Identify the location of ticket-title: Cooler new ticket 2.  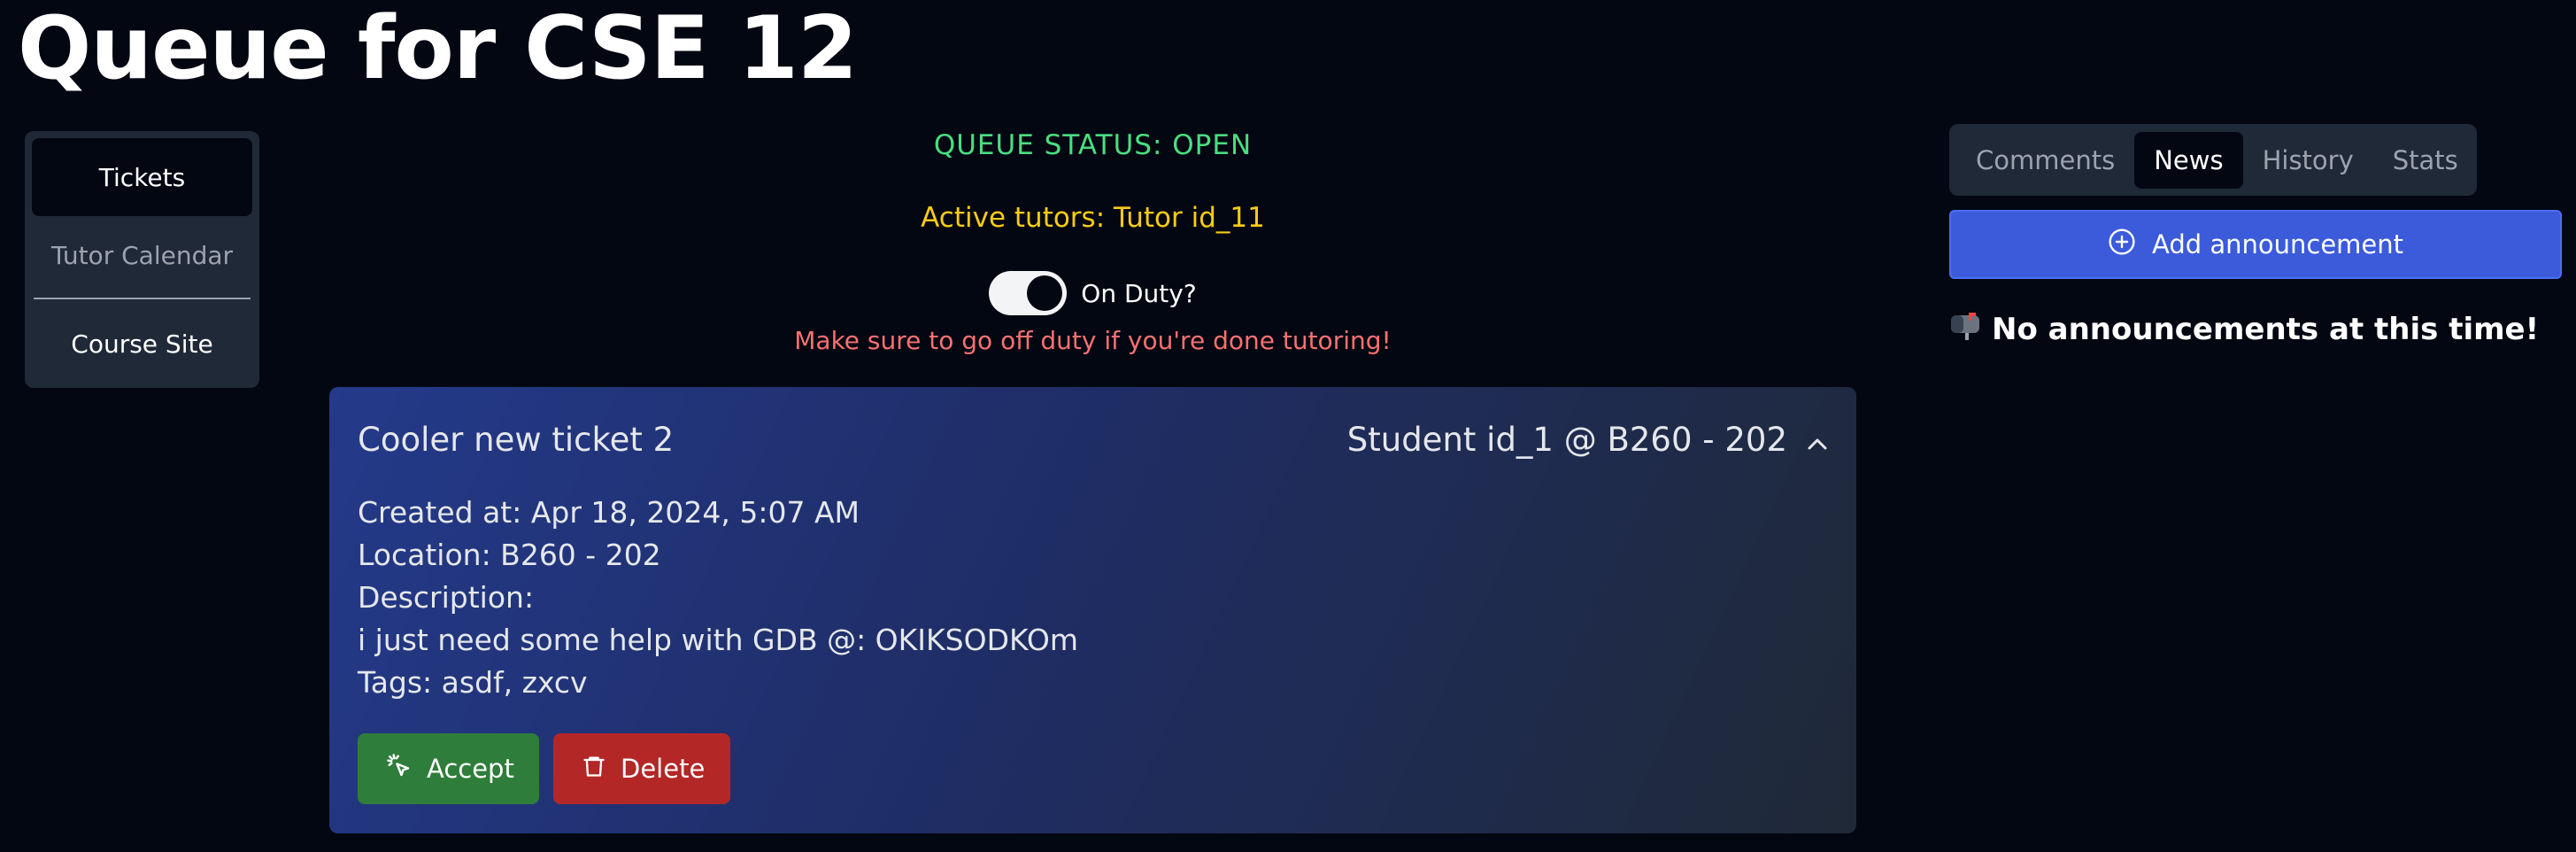
(516, 440).